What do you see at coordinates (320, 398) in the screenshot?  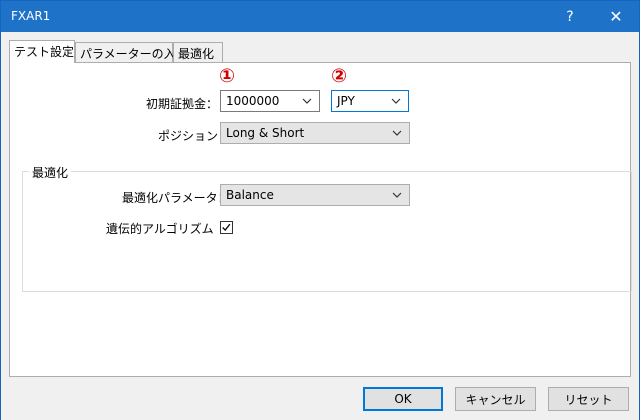 I see `button-footer` at bounding box center [320, 398].